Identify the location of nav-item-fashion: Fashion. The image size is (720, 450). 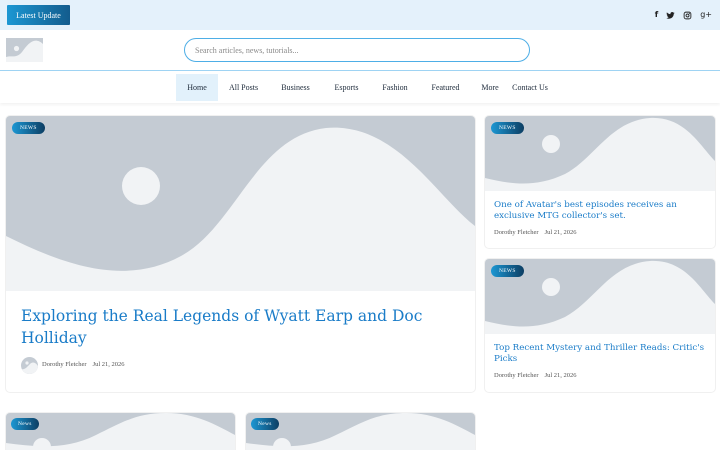
(395, 87).